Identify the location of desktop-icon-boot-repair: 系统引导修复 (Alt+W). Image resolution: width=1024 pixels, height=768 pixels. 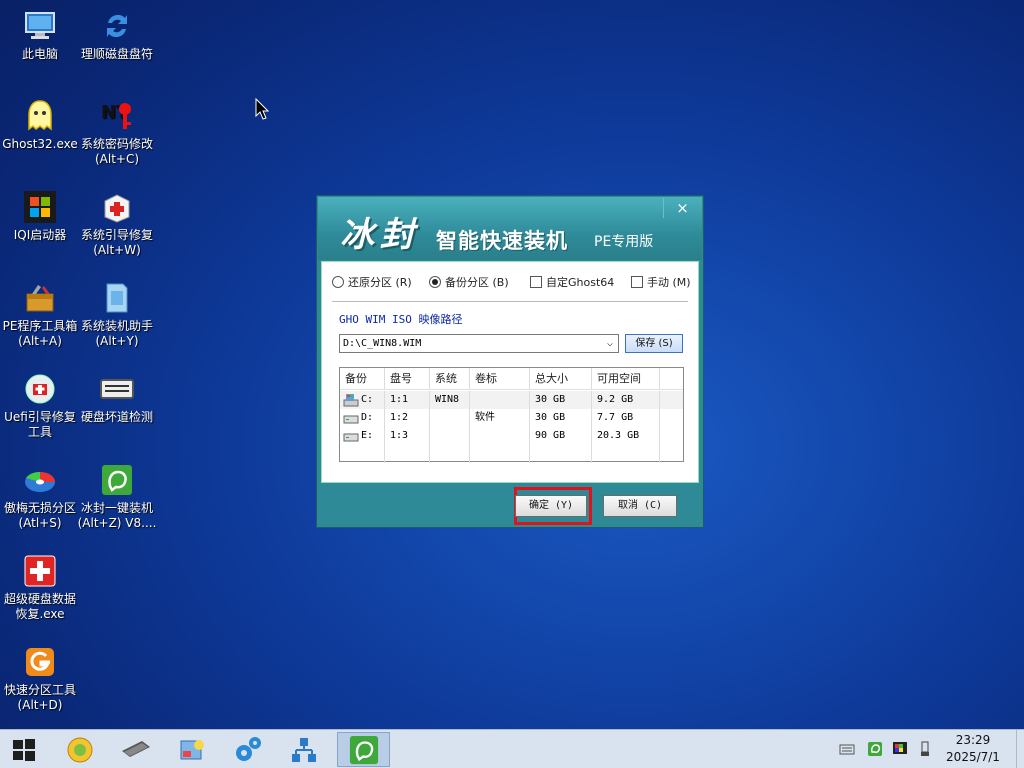
(117, 223).